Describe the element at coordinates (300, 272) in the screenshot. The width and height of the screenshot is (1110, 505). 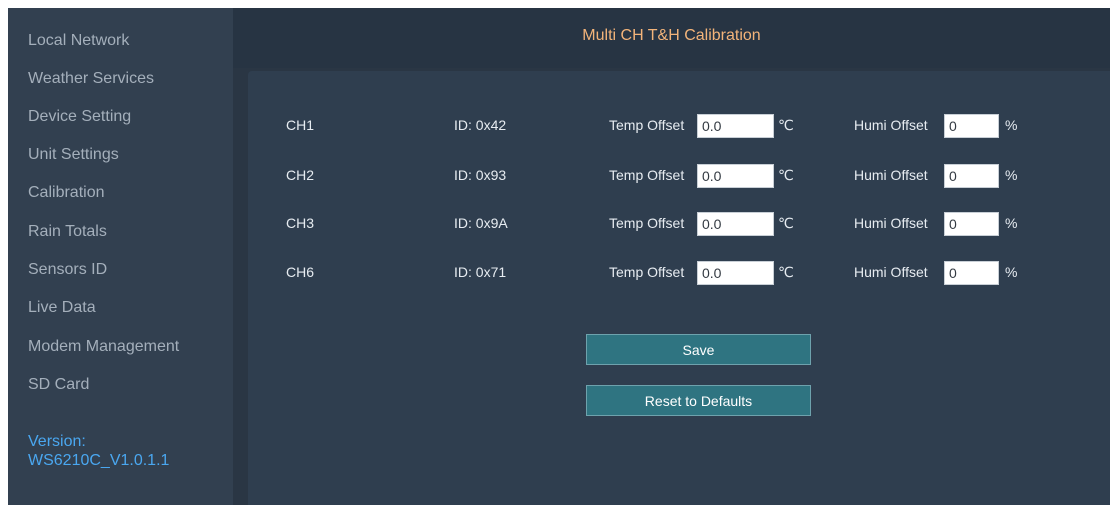
I see `channel-name: CH6` at that location.